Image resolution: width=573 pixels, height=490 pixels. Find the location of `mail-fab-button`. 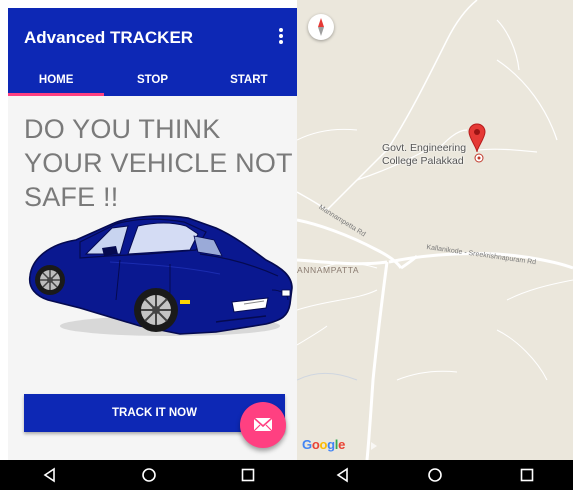

mail-fab-button is located at coordinates (263, 425).